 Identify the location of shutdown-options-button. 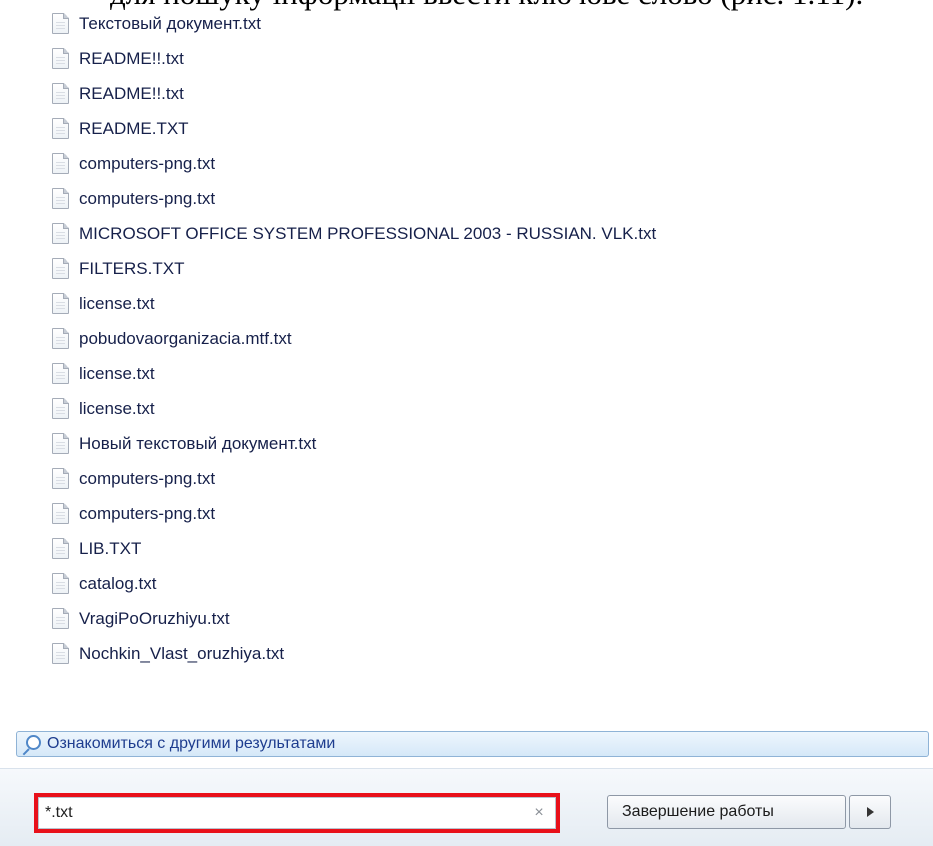
(870, 812).